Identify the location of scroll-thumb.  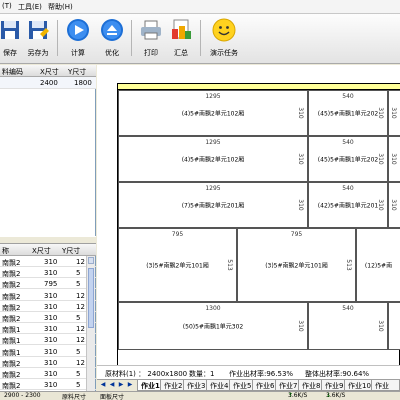
(91, 298).